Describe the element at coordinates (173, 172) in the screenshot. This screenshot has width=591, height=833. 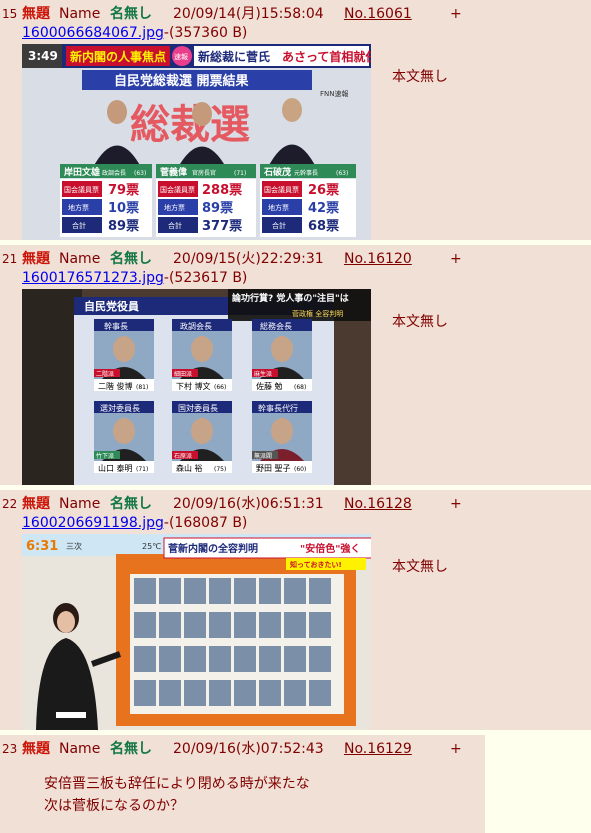
I see `svg-text: 菅義偉` at that location.